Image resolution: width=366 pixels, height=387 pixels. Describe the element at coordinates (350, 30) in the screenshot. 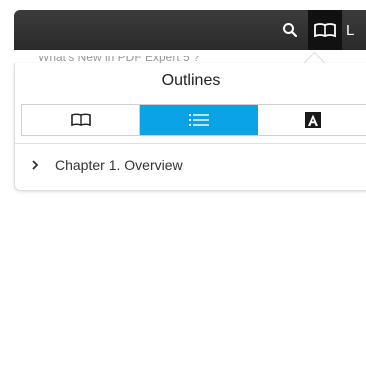

I see `more-label: L` at that location.